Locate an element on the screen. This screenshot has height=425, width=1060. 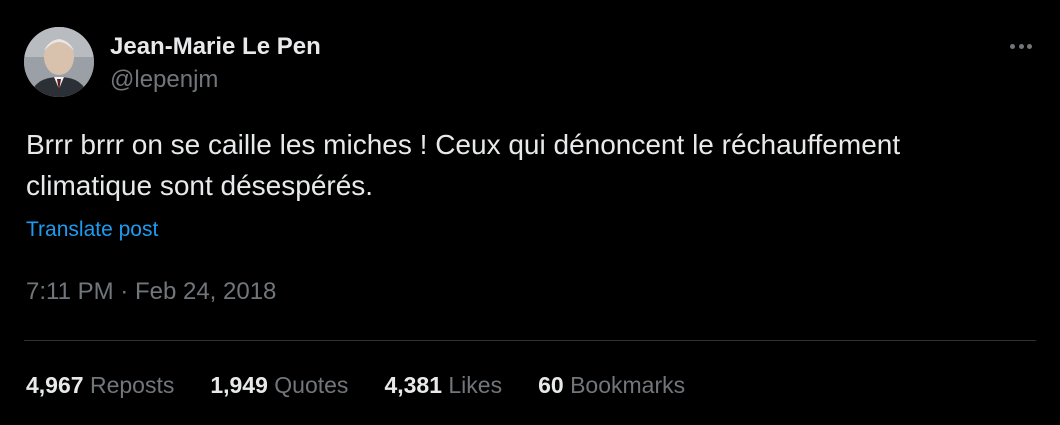
author-handle: @lepenjm is located at coordinates (215, 80).